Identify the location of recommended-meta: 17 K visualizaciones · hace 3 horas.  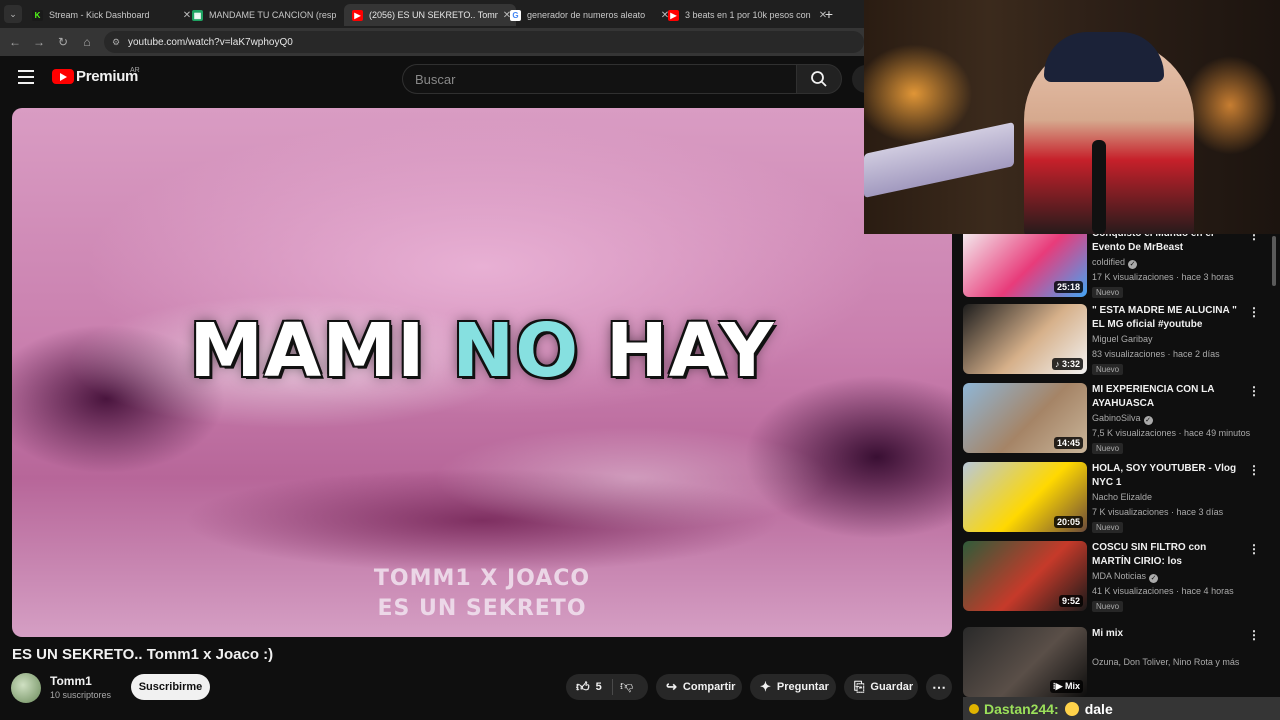
(1163, 277).